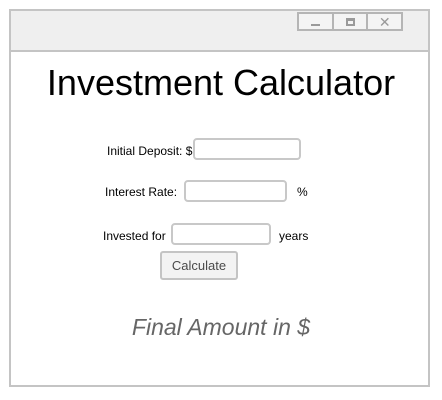 The image size is (442, 400). Describe the element at coordinates (219, 31) in the screenshot. I see `title-bar: ✕` at that location.